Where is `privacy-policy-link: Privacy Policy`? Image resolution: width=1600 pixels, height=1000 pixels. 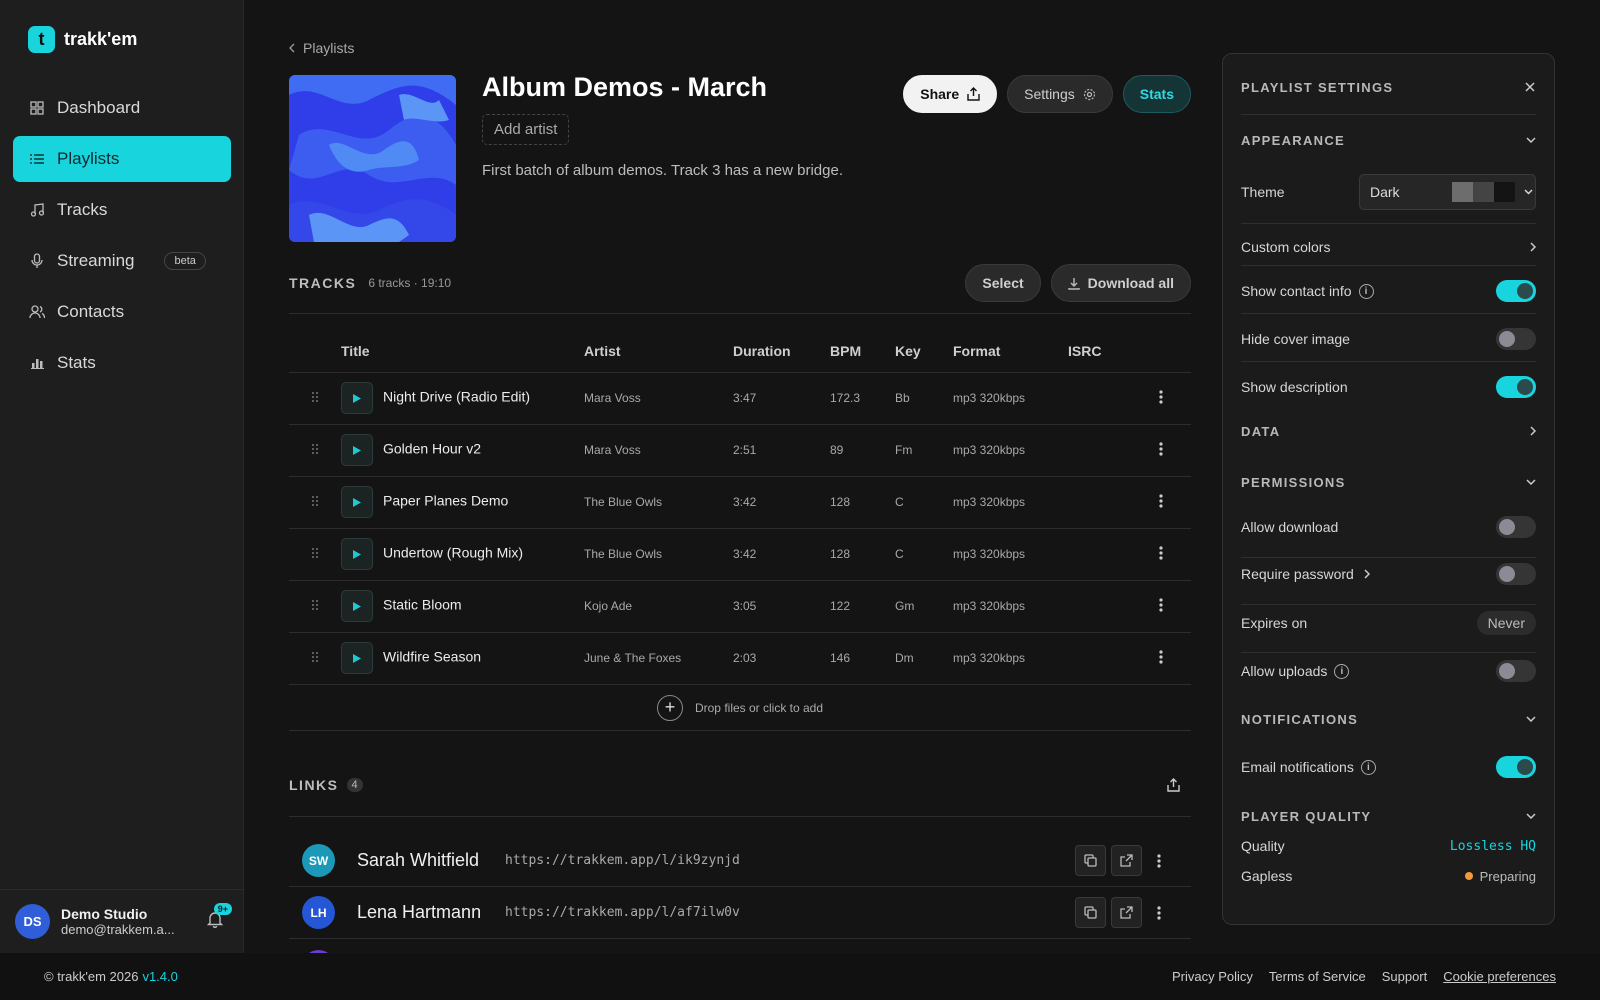 privacy-policy-link: Privacy Policy is located at coordinates (1212, 976).